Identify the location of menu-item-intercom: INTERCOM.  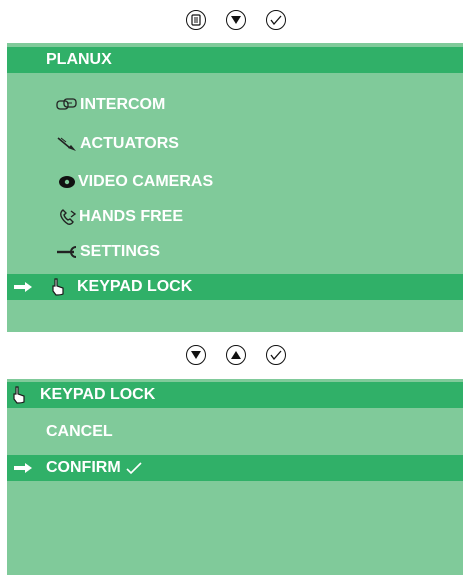
(235, 105).